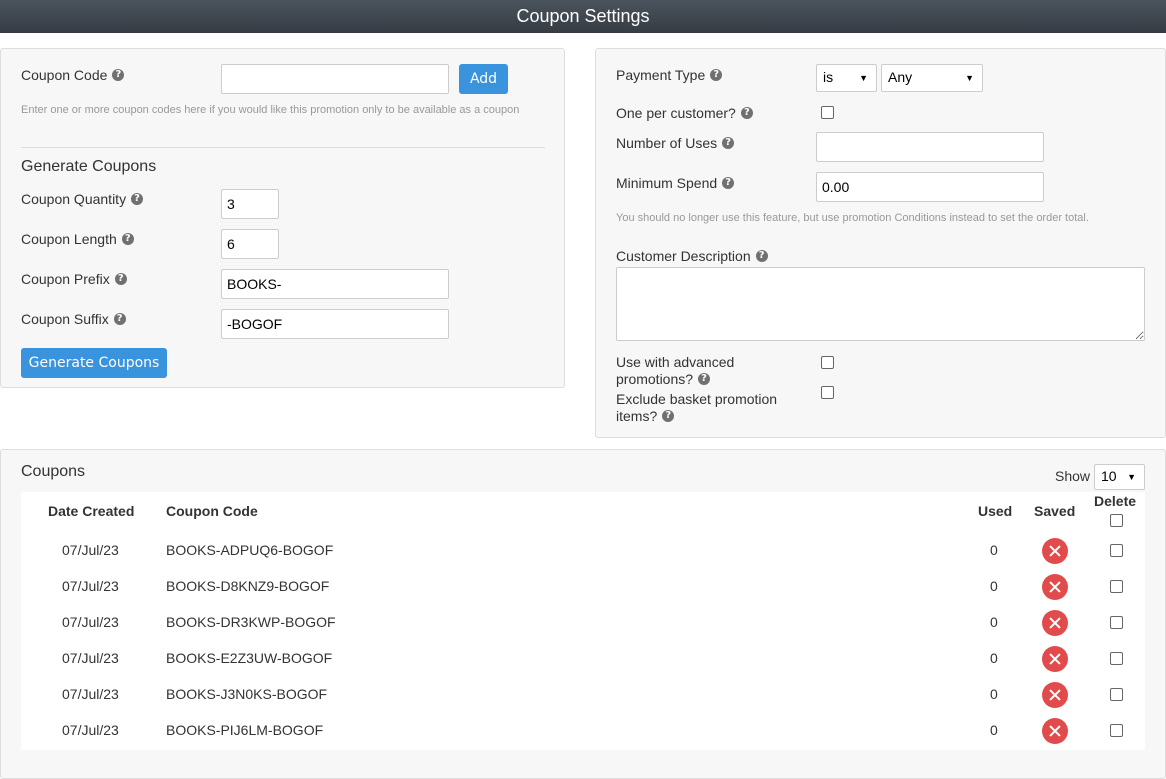  I want to click on coupon-code-label: Coupon Code, so click(64, 75).